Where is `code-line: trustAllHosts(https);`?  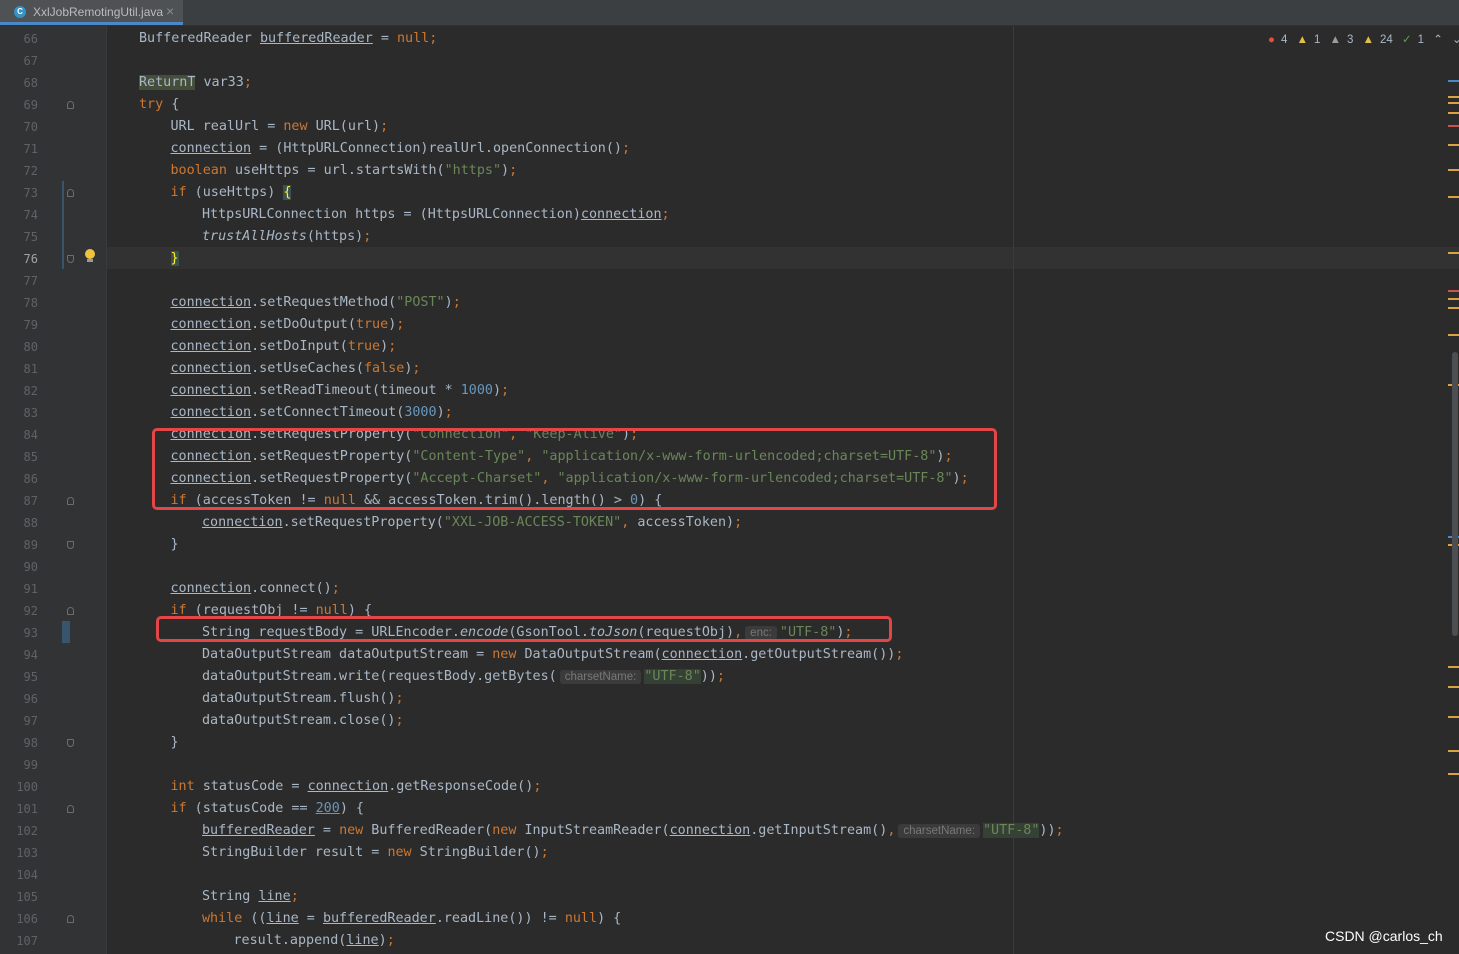 code-line: trustAllHosts(https); is located at coordinates (286, 237).